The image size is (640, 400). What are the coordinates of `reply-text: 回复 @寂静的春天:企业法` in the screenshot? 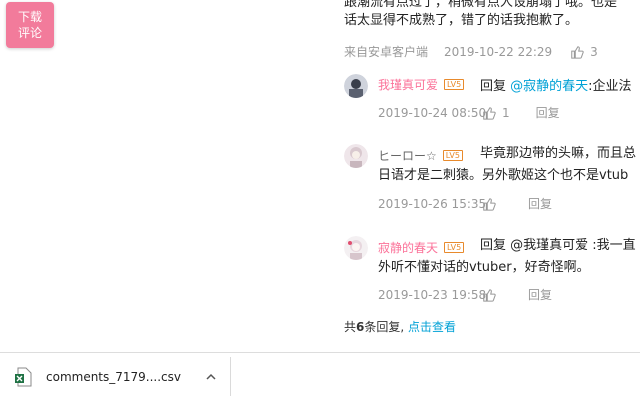 It's located at (556, 84).